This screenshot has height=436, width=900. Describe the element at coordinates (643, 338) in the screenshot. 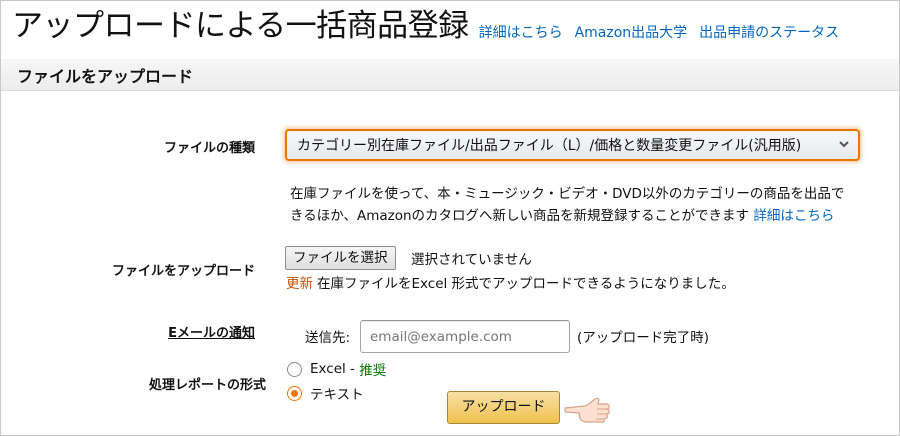

I see `email-suffix: (アップロード完了時)` at that location.